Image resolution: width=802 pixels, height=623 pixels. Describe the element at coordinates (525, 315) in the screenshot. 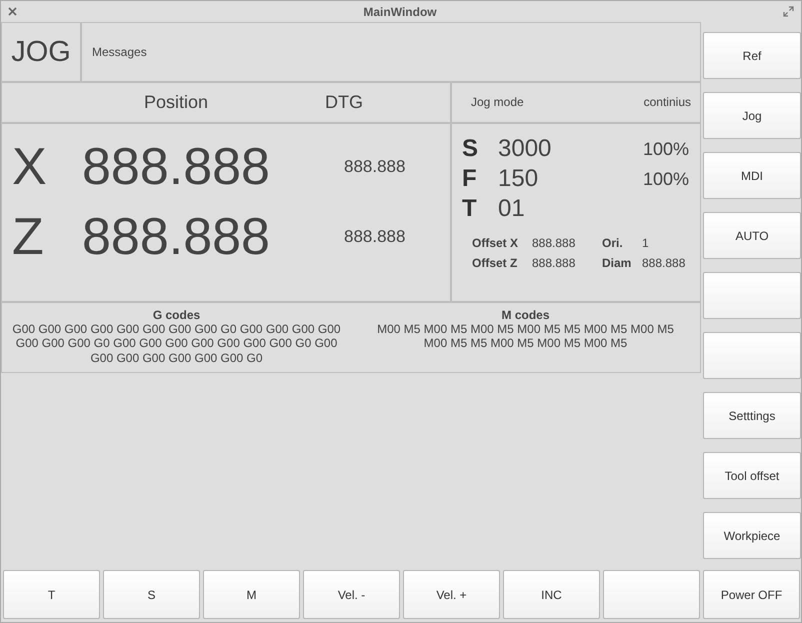

I see `m-codes-title: M codes` at that location.